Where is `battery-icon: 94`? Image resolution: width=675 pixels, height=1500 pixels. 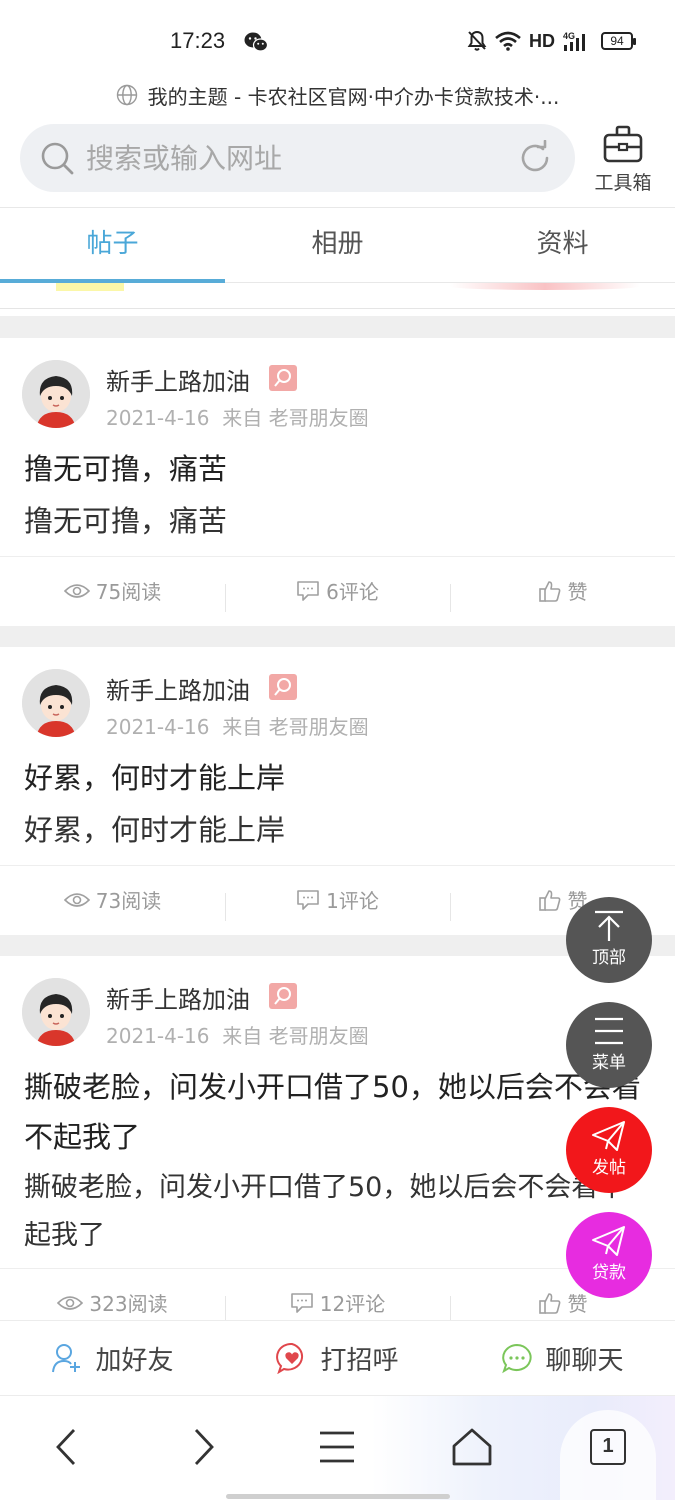
battery-icon: 94 is located at coordinates (618, 41).